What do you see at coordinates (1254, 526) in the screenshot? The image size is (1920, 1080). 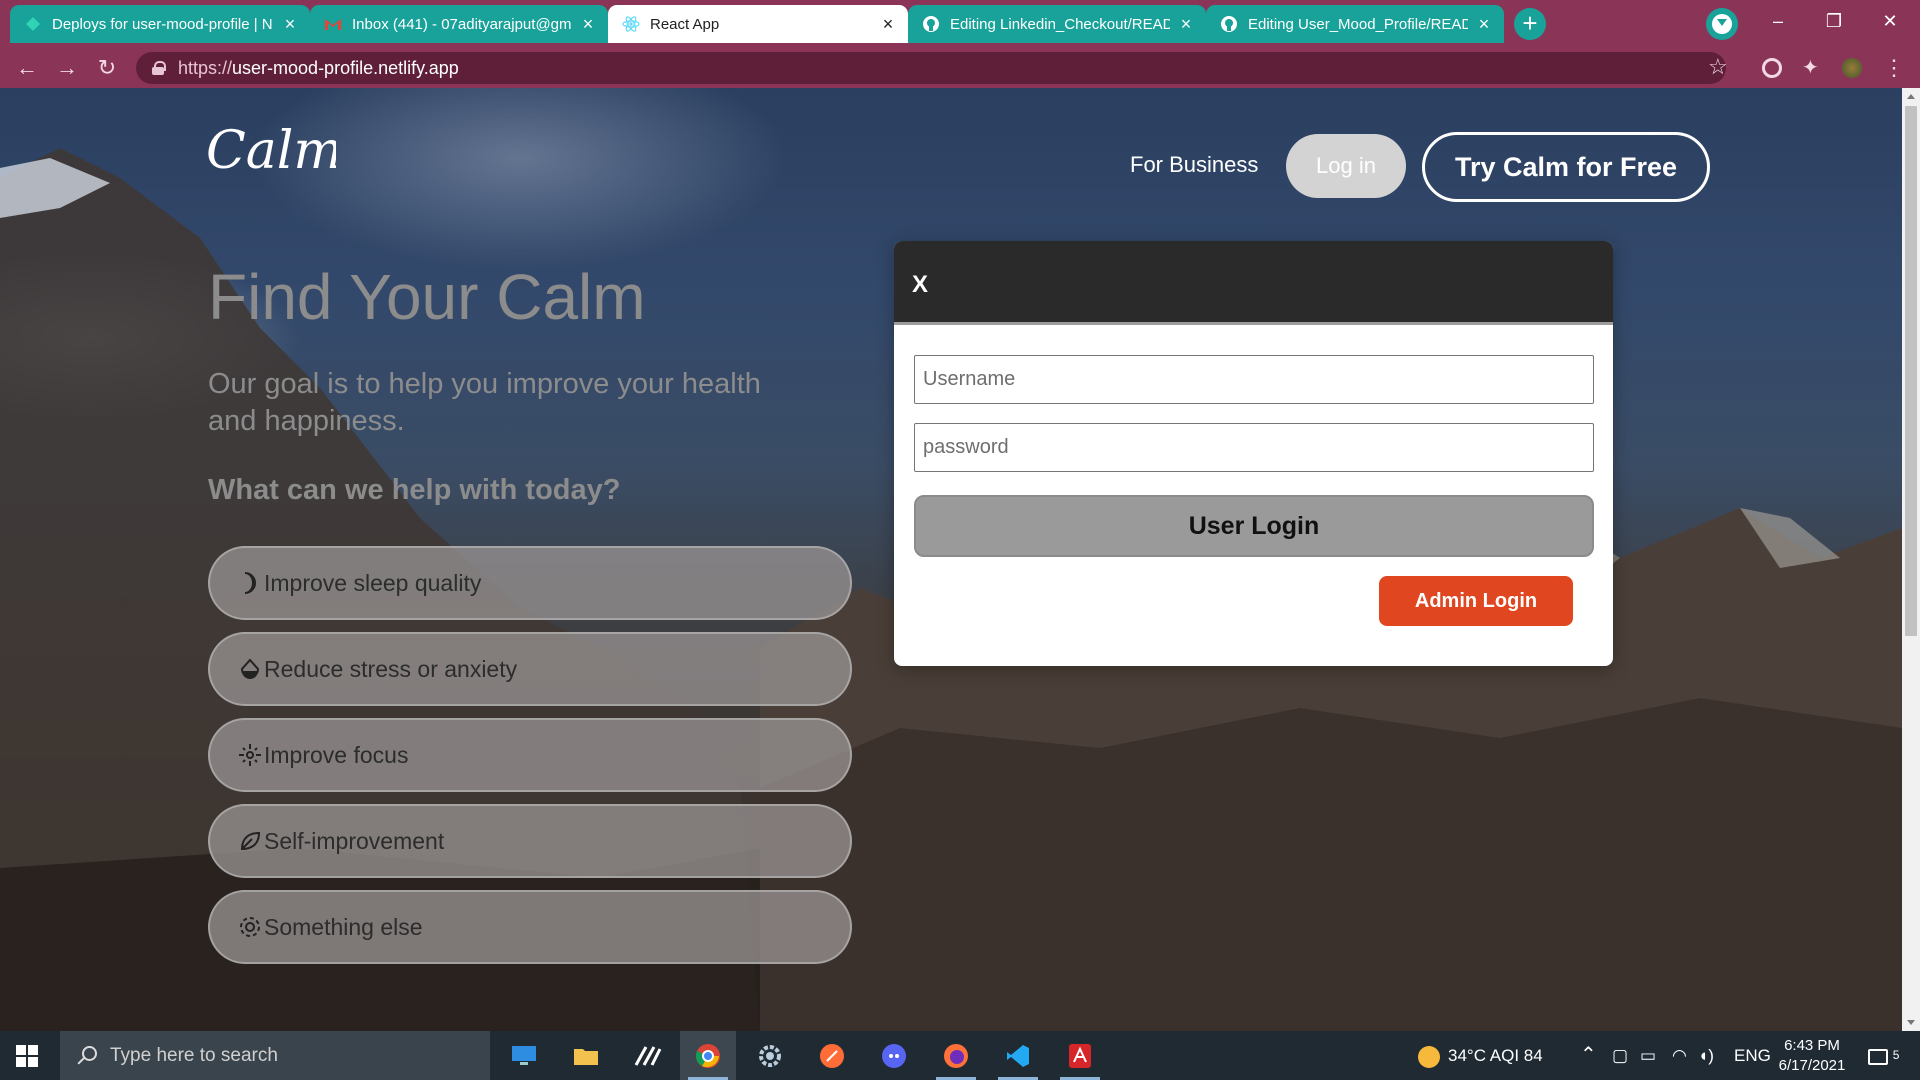 I see `user-login-button: User Login` at bounding box center [1254, 526].